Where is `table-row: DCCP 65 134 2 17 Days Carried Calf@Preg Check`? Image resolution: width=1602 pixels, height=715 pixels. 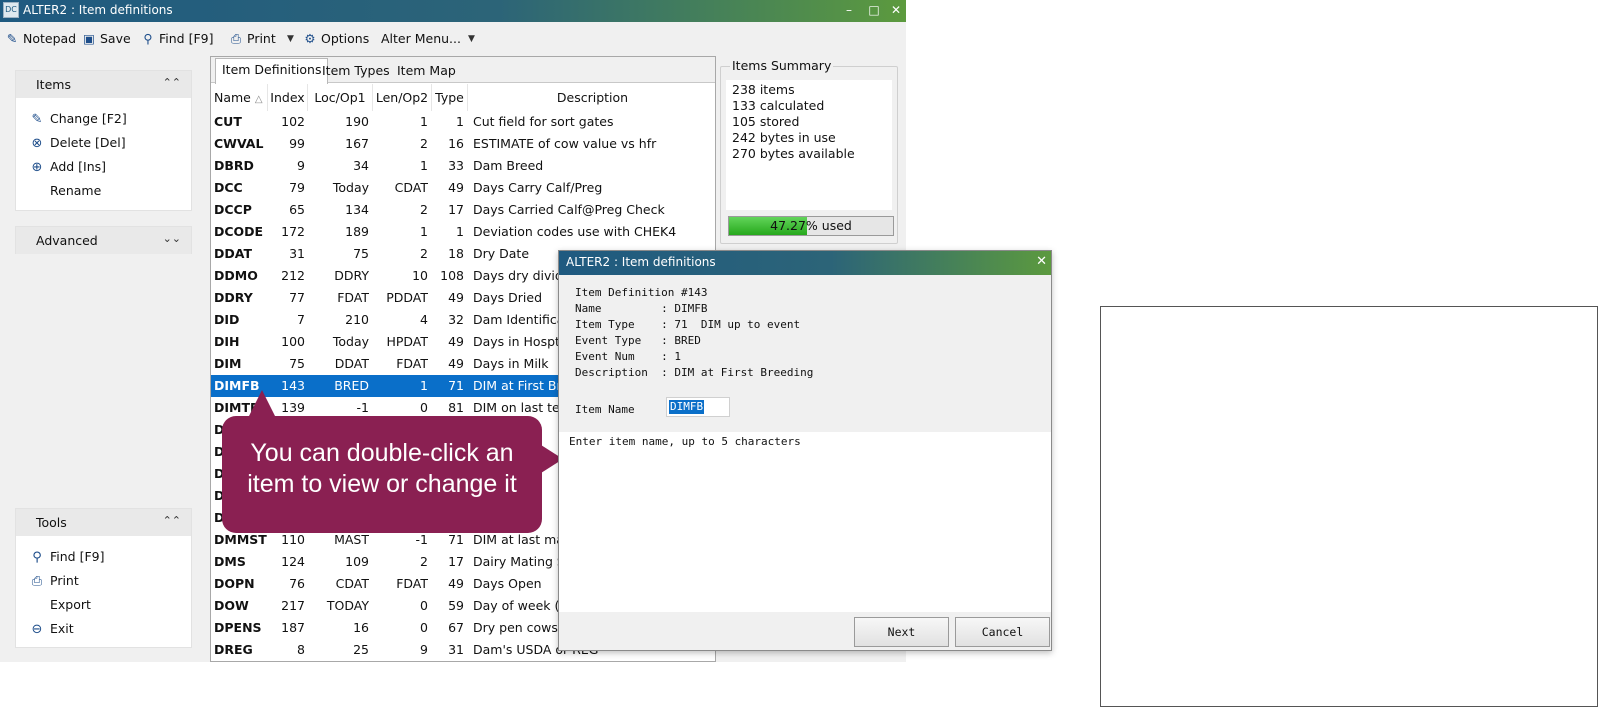 table-row: DCCP 65 134 2 17 Days Carried Calf@Preg Check is located at coordinates (463, 210).